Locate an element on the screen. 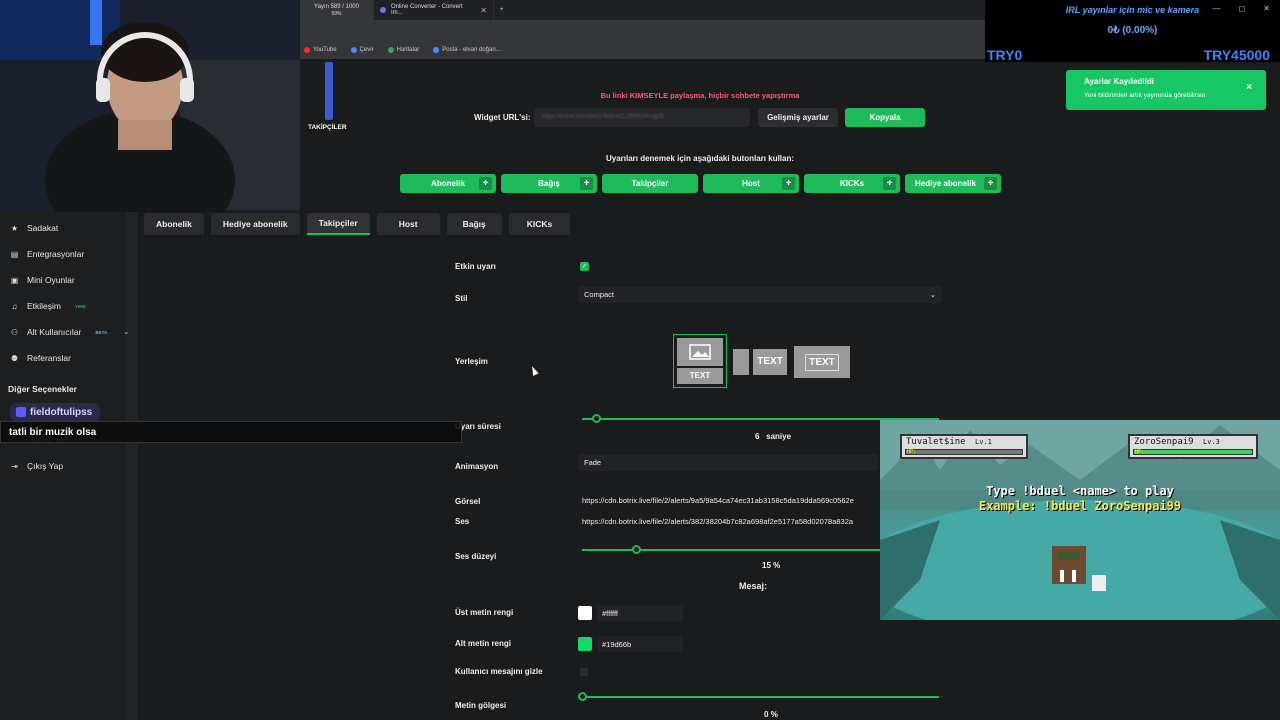 Image resolution: width=1280 pixels, height=720 pixels. music-icon: ♫ is located at coordinates (14, 306).